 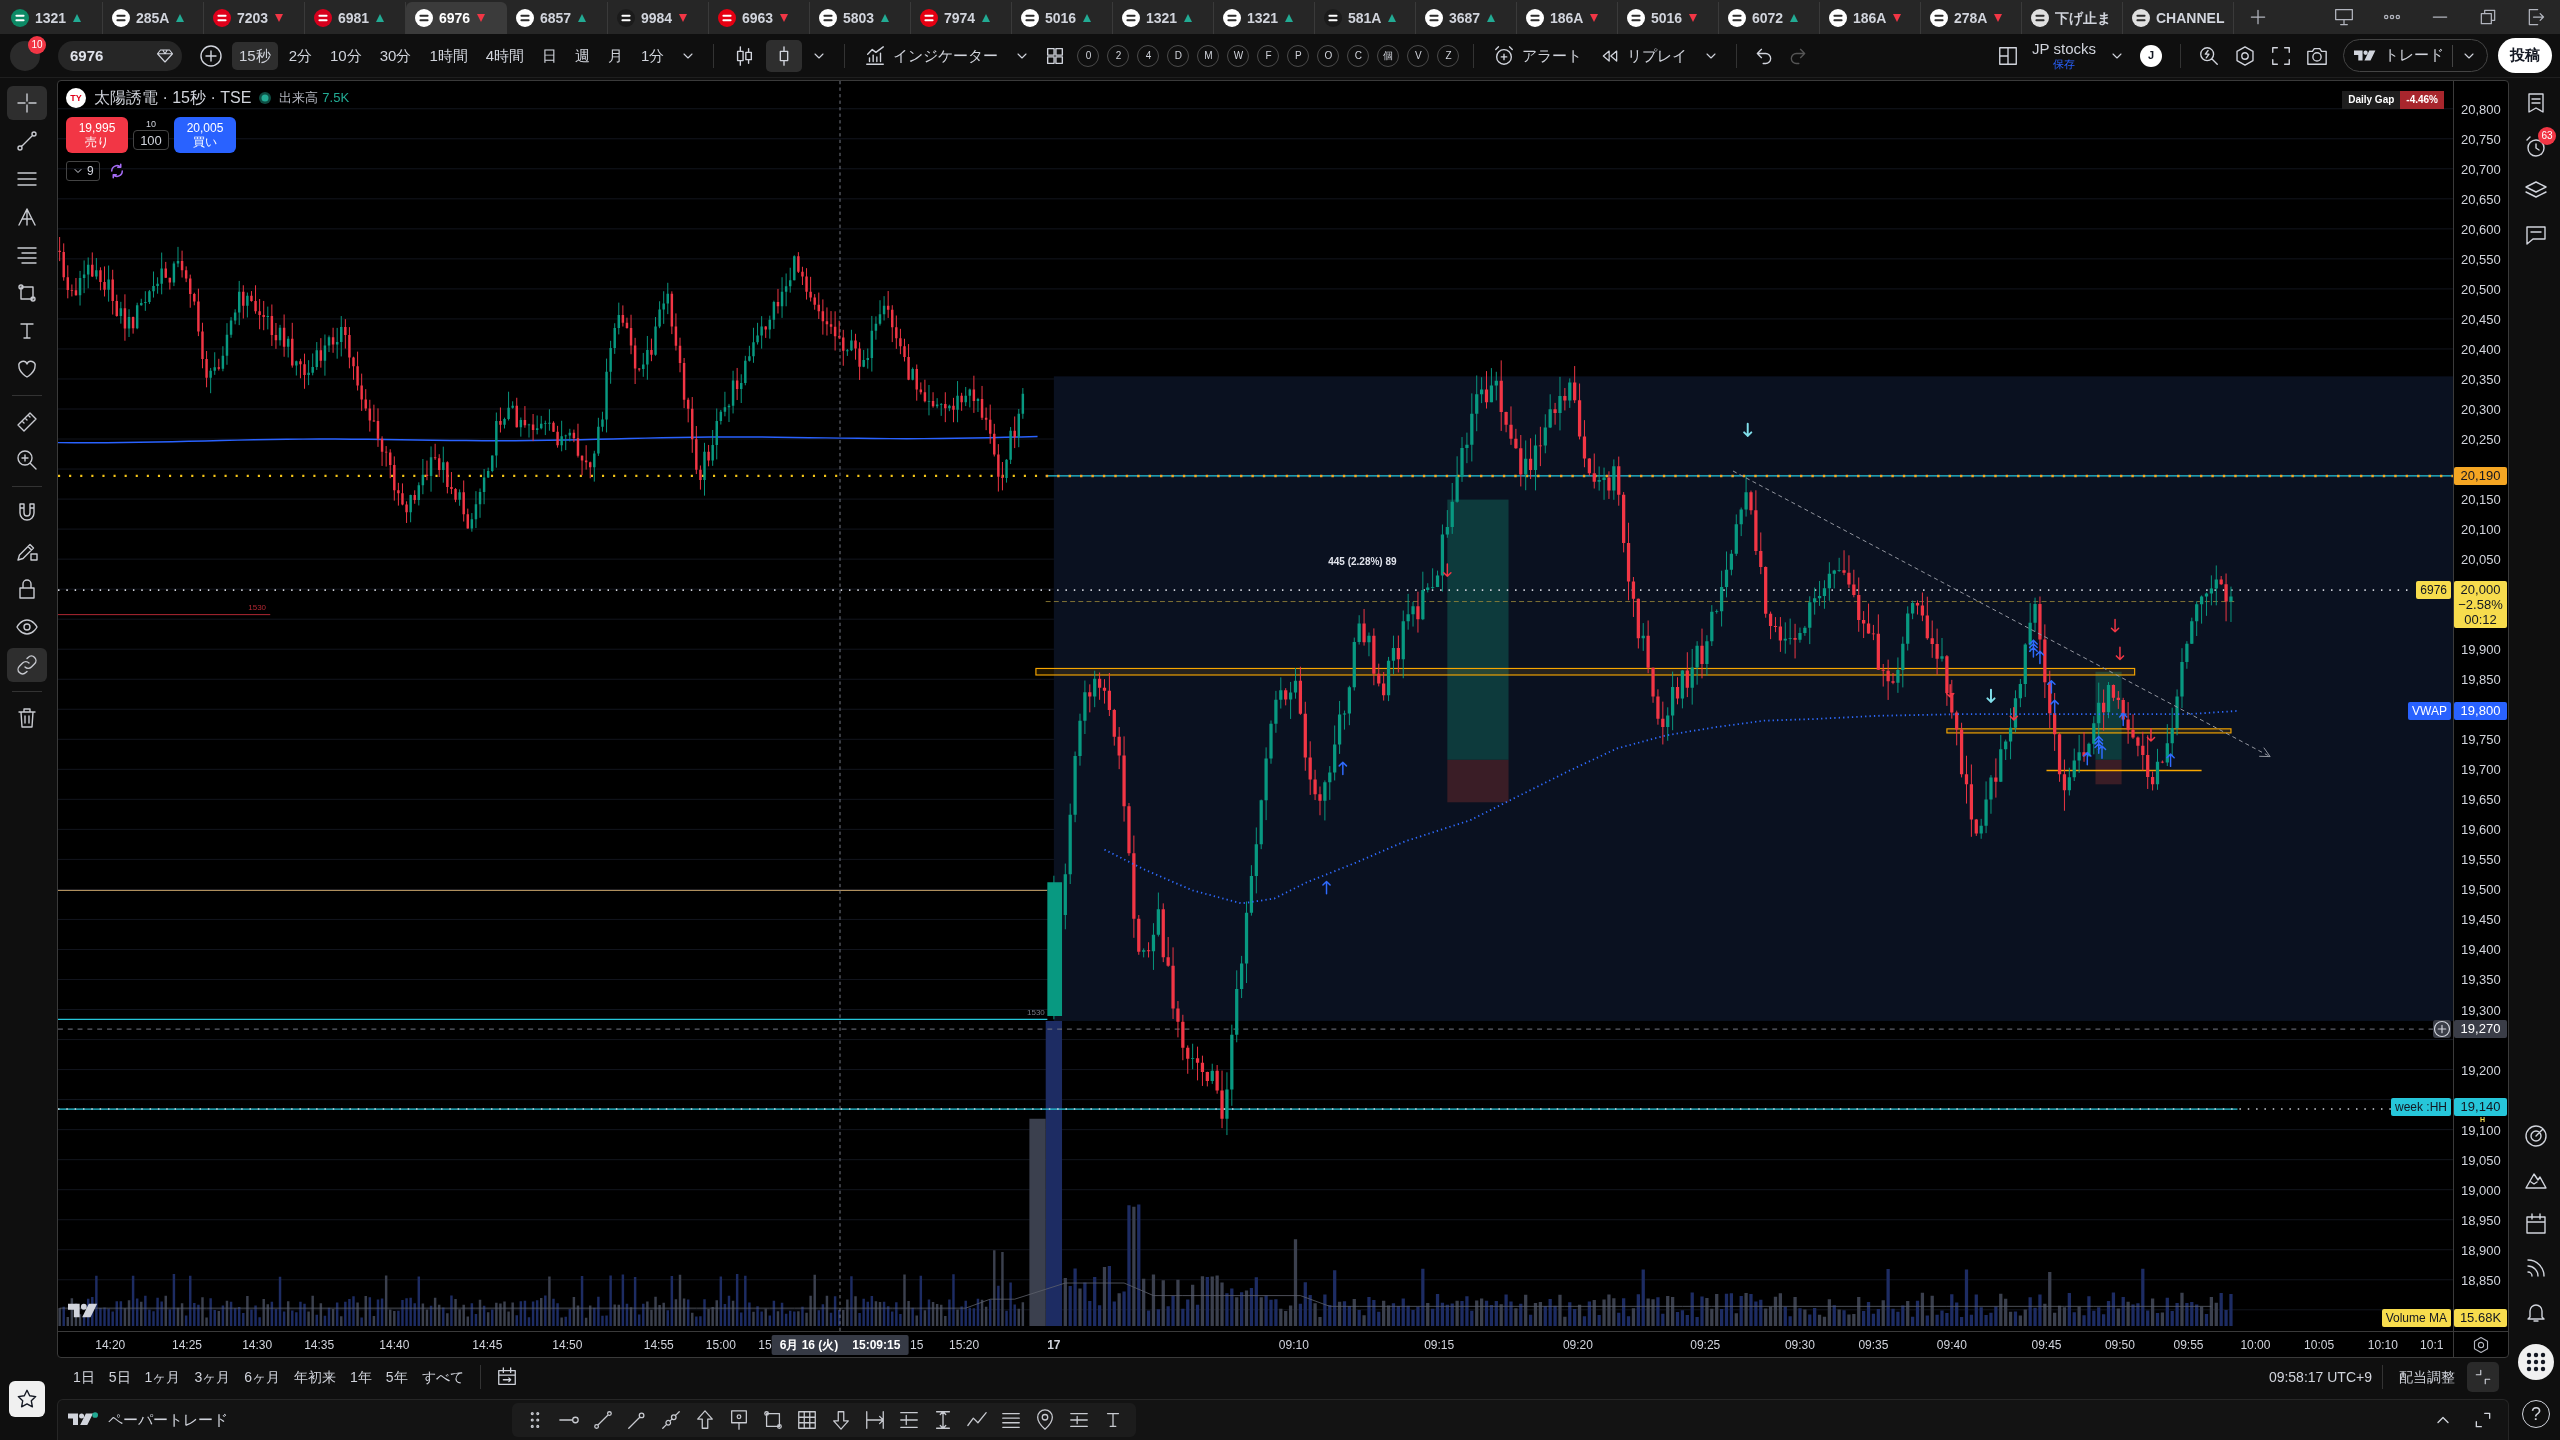 I want to click on exit-icon, so click(x=2536, y=17).